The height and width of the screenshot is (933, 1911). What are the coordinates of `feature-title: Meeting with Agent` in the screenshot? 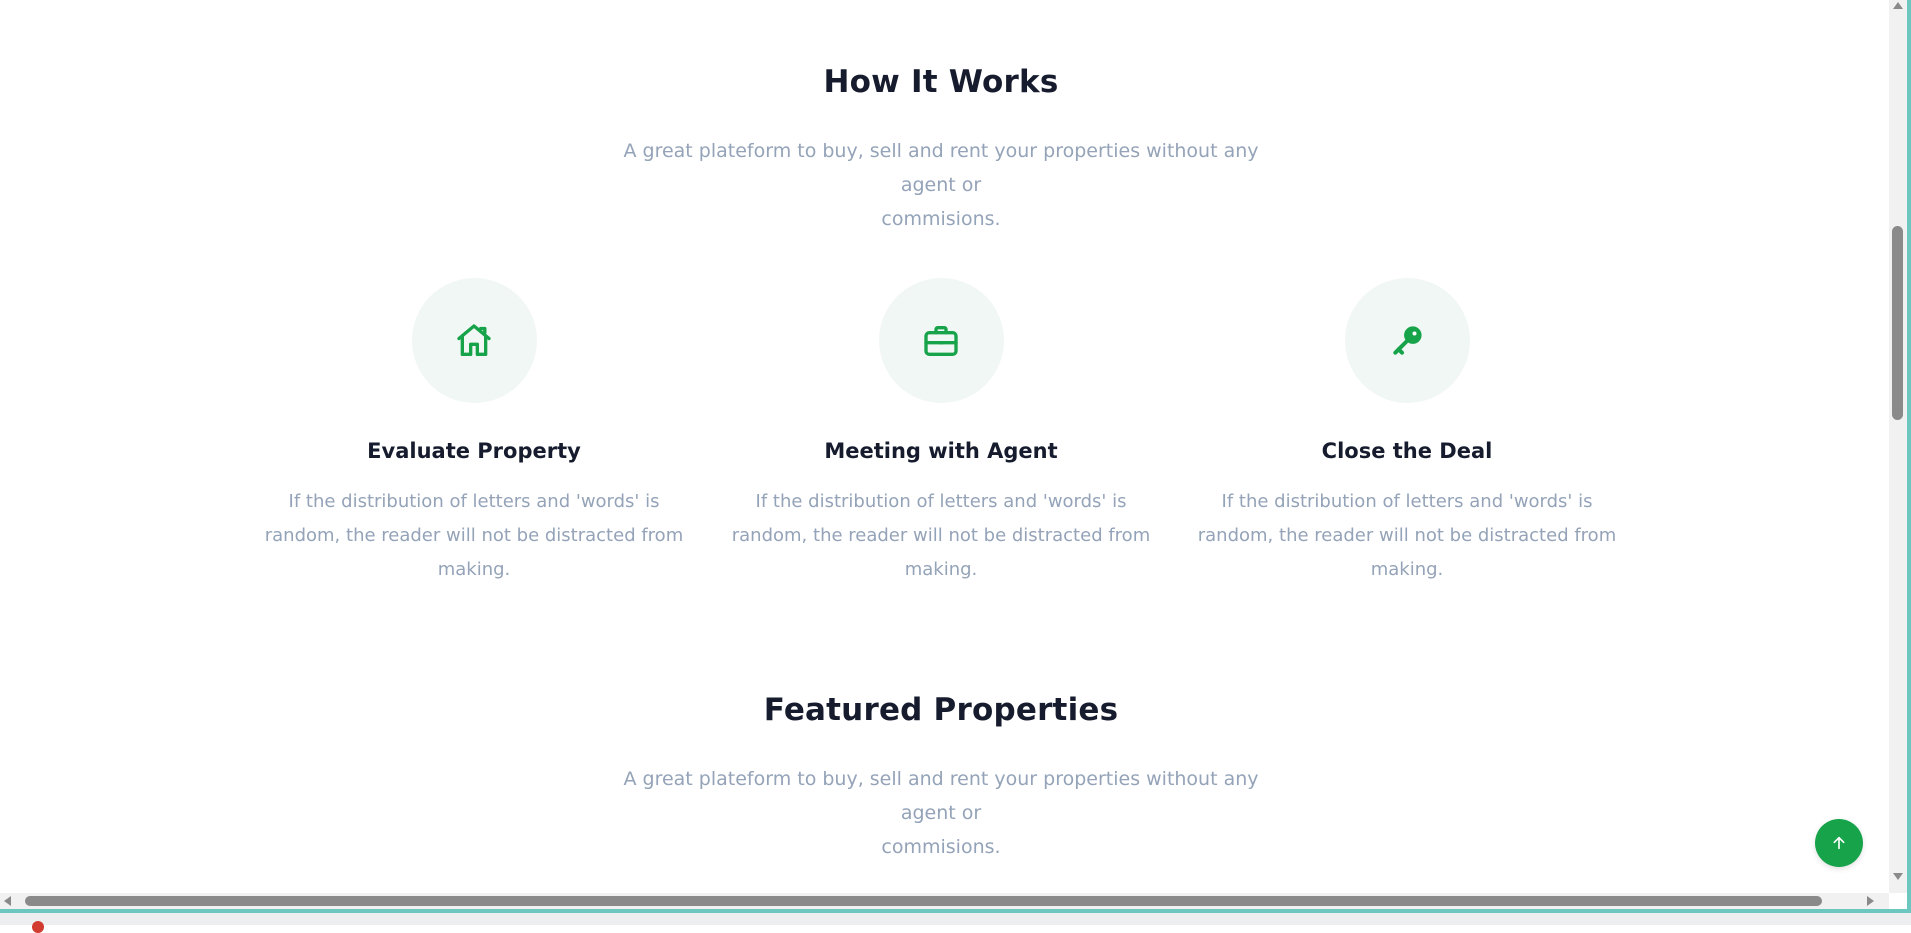 It's located at (941, 451).